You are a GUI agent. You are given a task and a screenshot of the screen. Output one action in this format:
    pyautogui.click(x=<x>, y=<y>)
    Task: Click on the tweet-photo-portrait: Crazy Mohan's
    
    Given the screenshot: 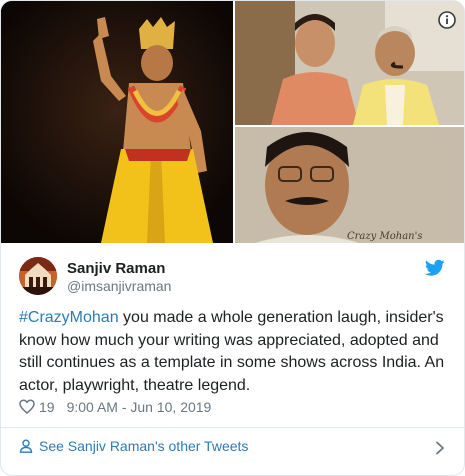 What is the action you would take?
    pyautogui.click(x=349, y=185)
    